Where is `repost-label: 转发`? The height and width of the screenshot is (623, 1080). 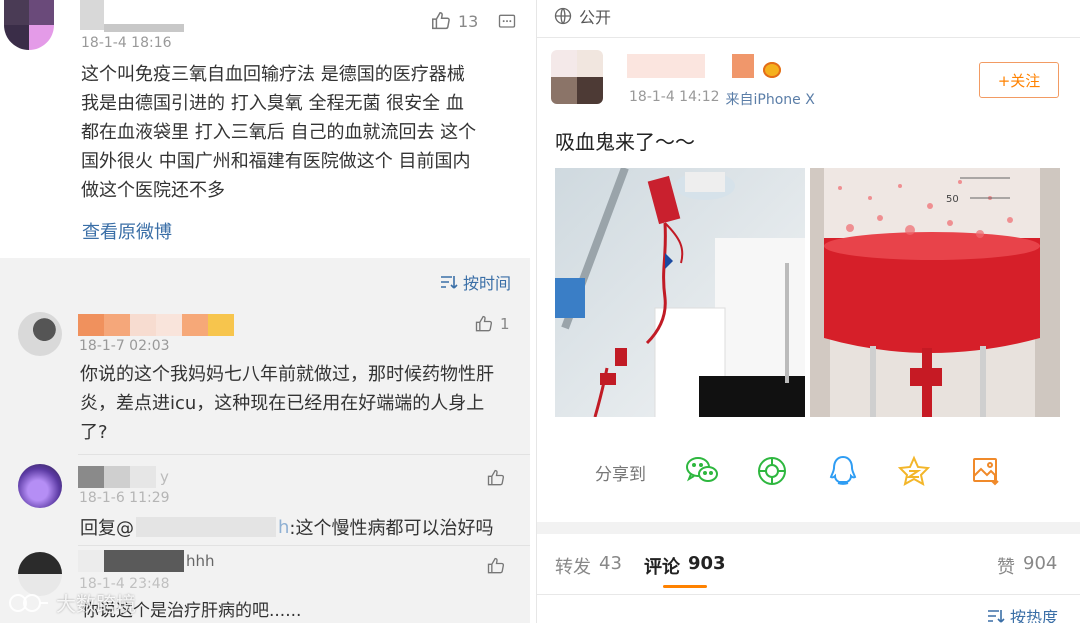
repost-label: 转发 is located at coordinates (573, 567).